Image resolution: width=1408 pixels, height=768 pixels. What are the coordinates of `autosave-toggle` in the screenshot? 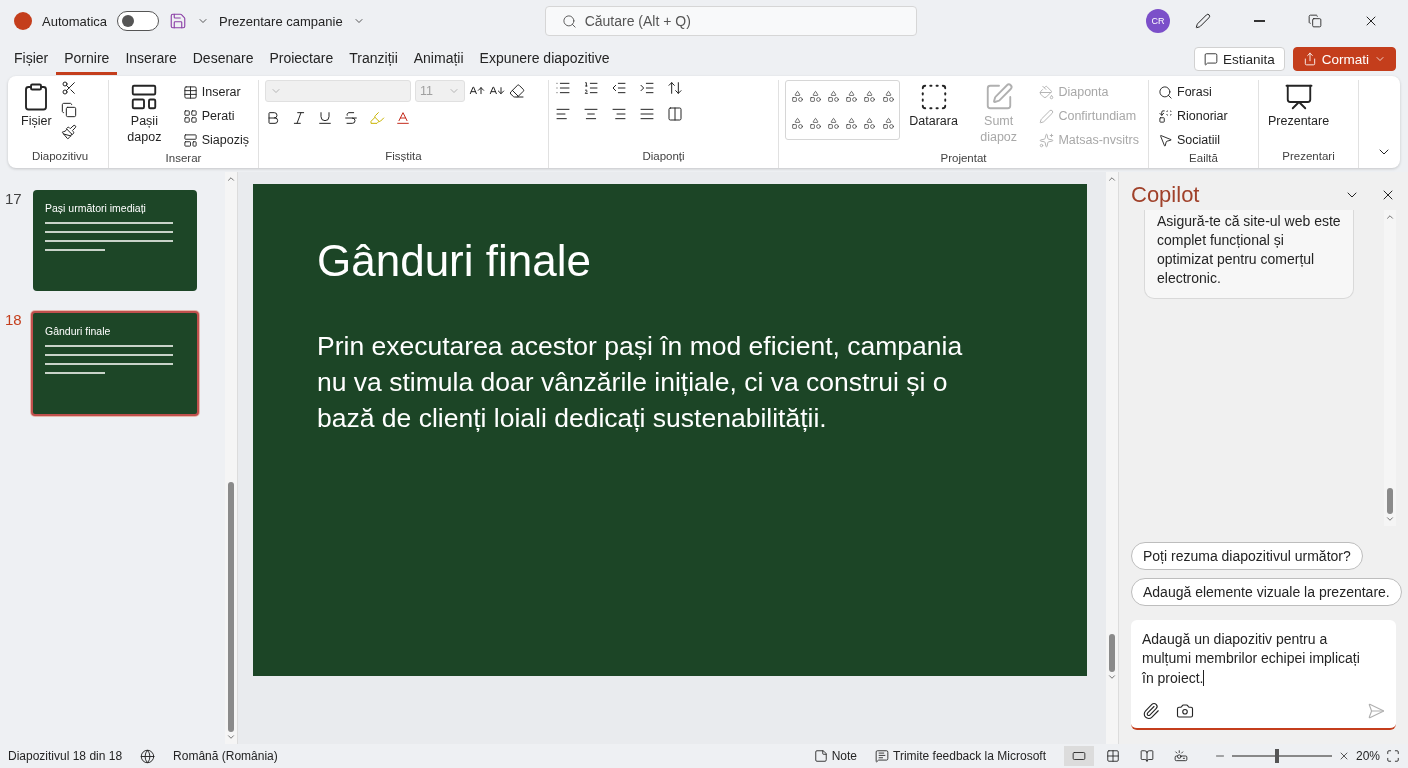 It's located at (138, 21).